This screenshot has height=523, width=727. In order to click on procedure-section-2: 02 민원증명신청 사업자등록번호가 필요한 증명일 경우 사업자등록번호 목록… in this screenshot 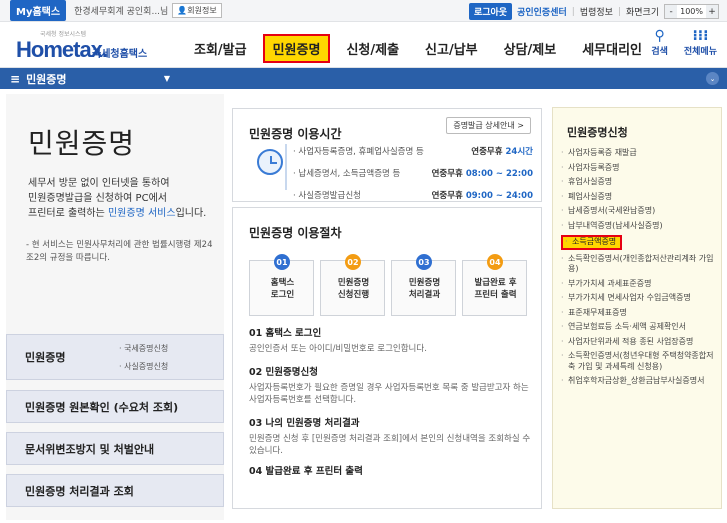, I will do `click(389, 386)`.